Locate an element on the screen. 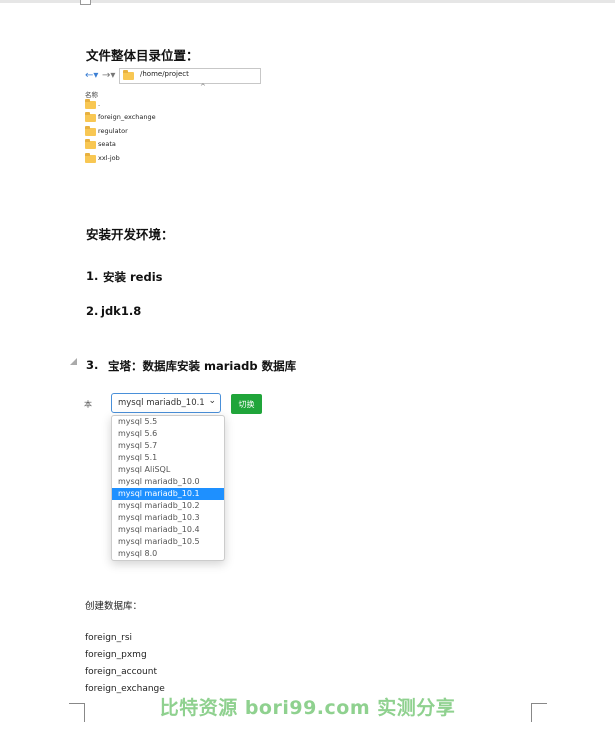 The image size is (615, 745). version-option: mysql mariadb_10.3 is located at coordinates (168, 518).